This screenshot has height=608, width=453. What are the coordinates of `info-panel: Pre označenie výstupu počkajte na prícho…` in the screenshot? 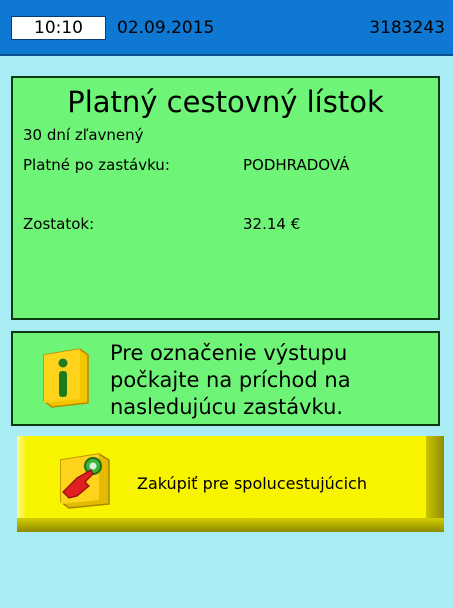 It's located at (225, 378).